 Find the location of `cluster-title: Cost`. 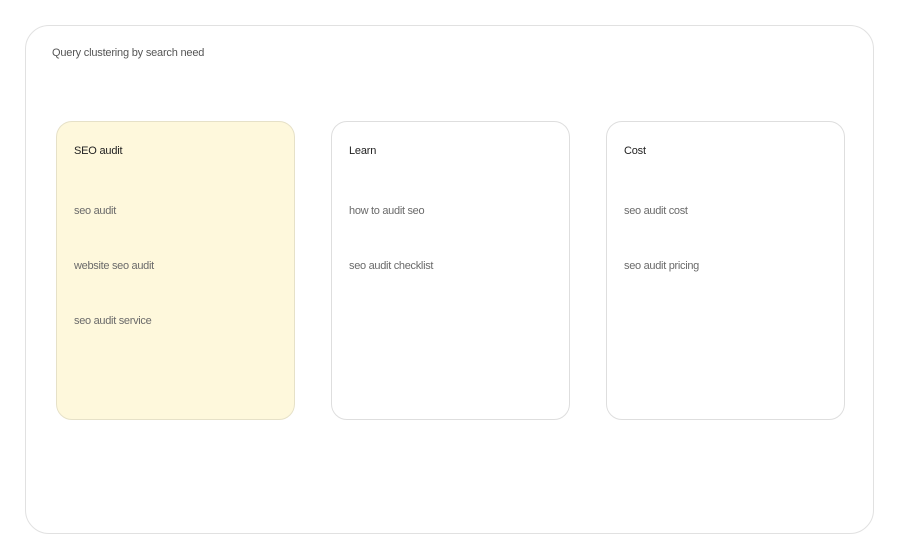

cluster-title: Cost is located at coordinates (635, 151).